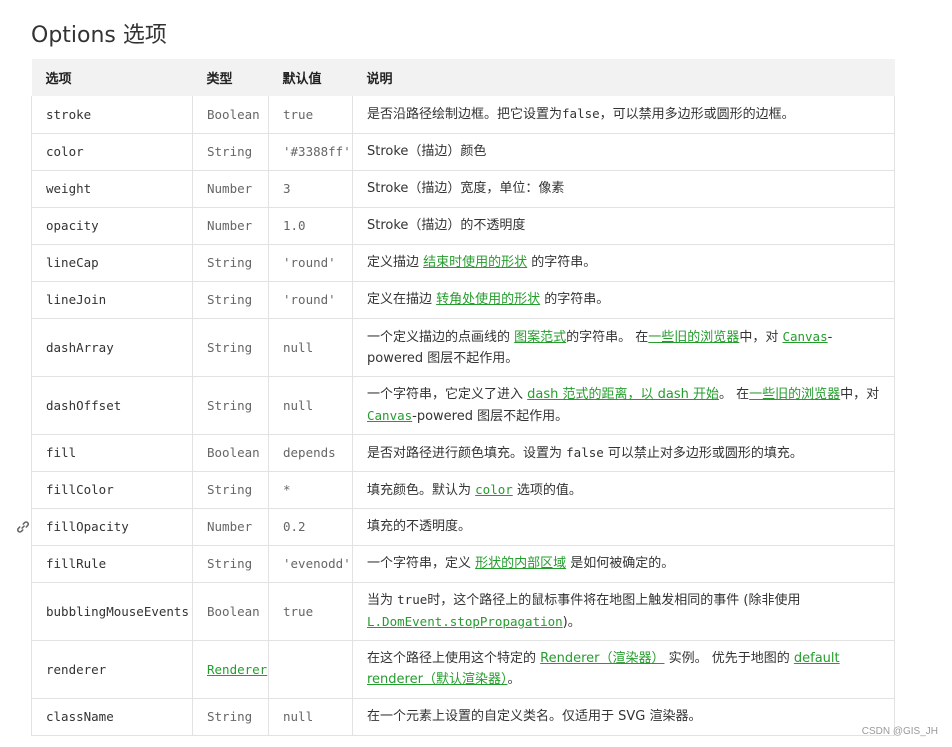  What do you see at coordinates (112, 611) in the screenshot?
I see `option-name-cell: bubblingMouseEvents` at bounding box center [112, 611].